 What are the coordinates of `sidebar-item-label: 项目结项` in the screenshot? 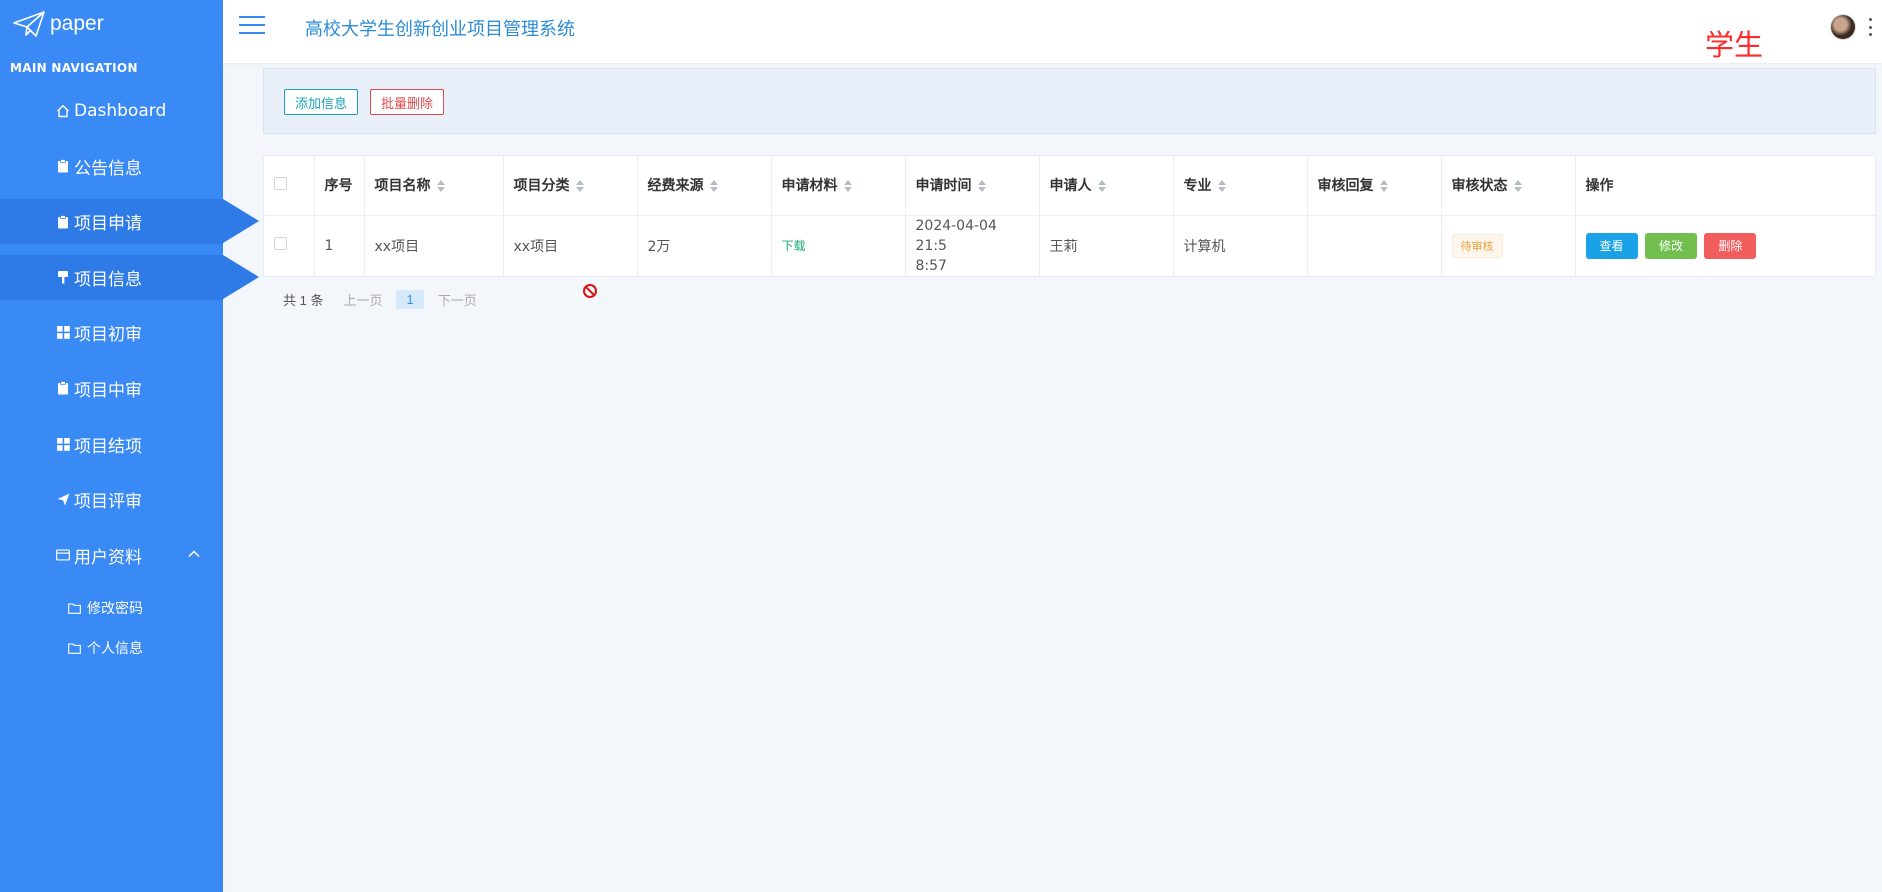 It's located at (108, 446).